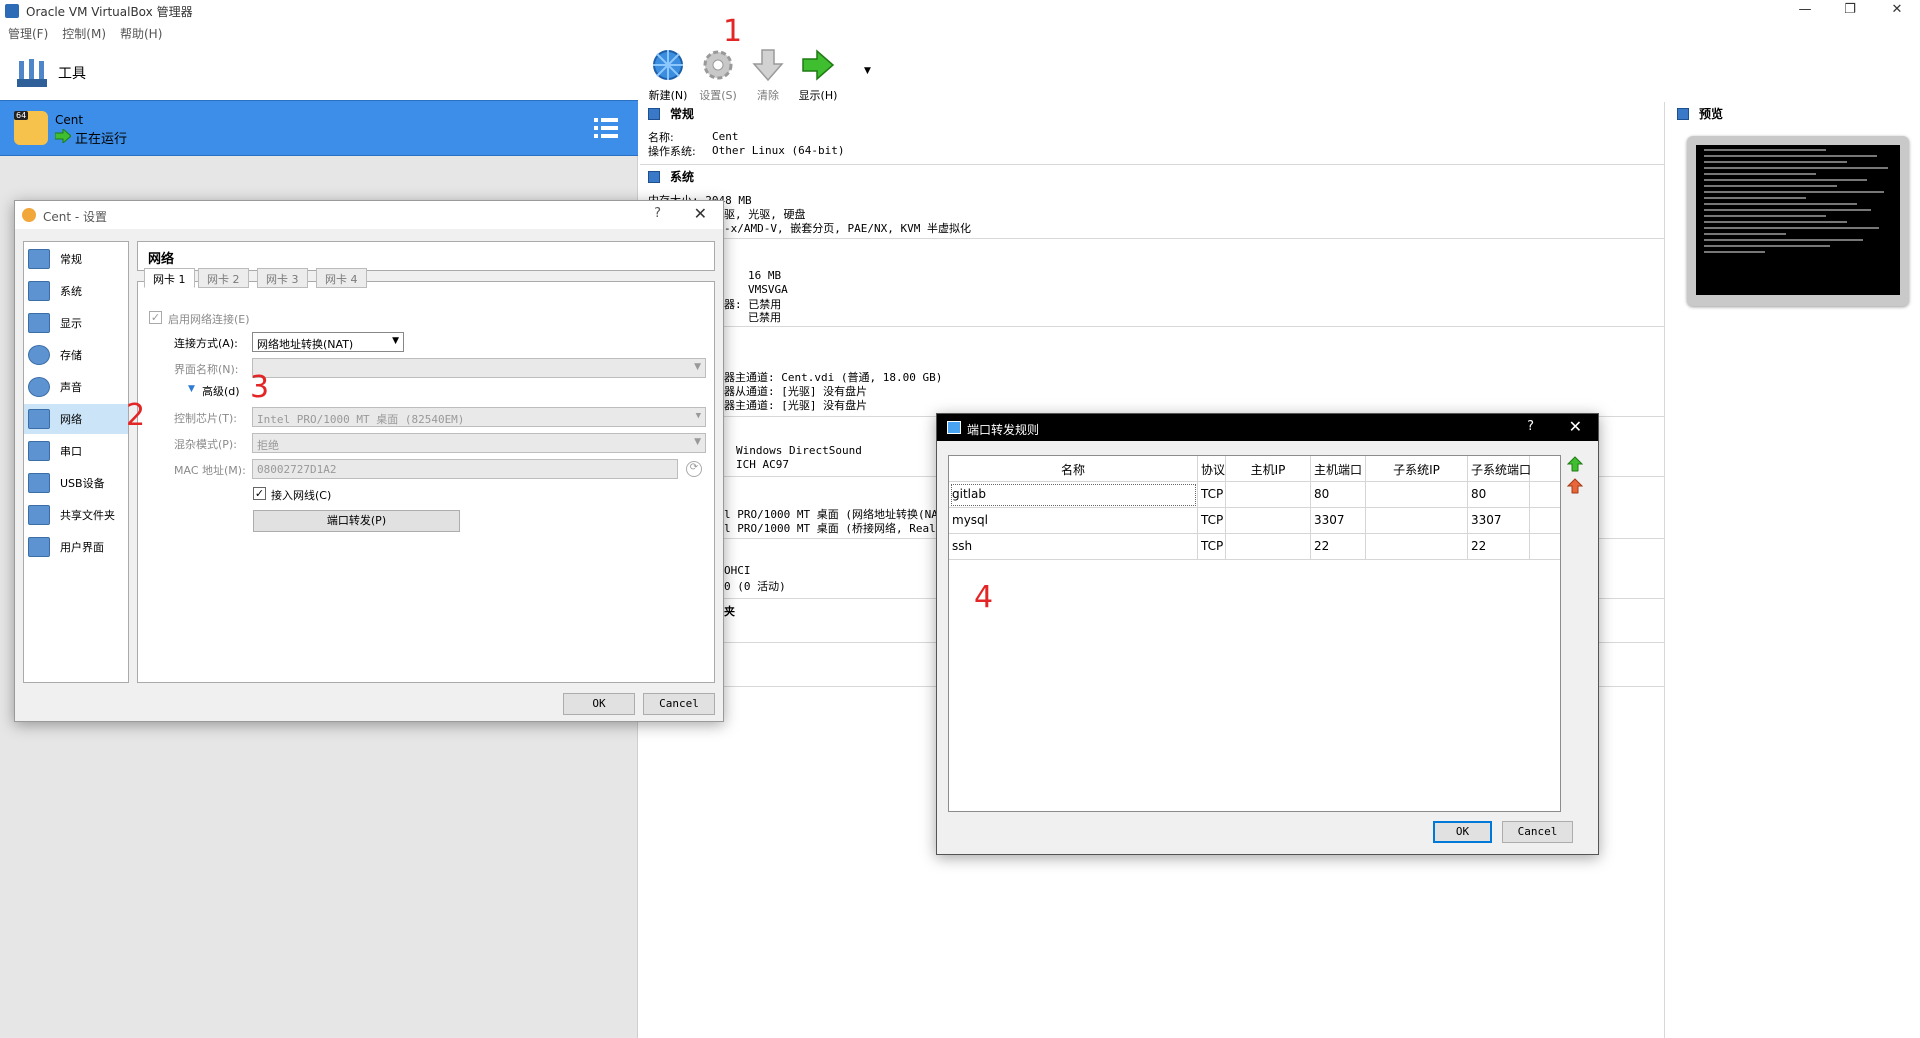  What do you see at coordinates (76, 355) in the screenshot?
I see `category-storage: 存储` at bounding box center [76, 355].